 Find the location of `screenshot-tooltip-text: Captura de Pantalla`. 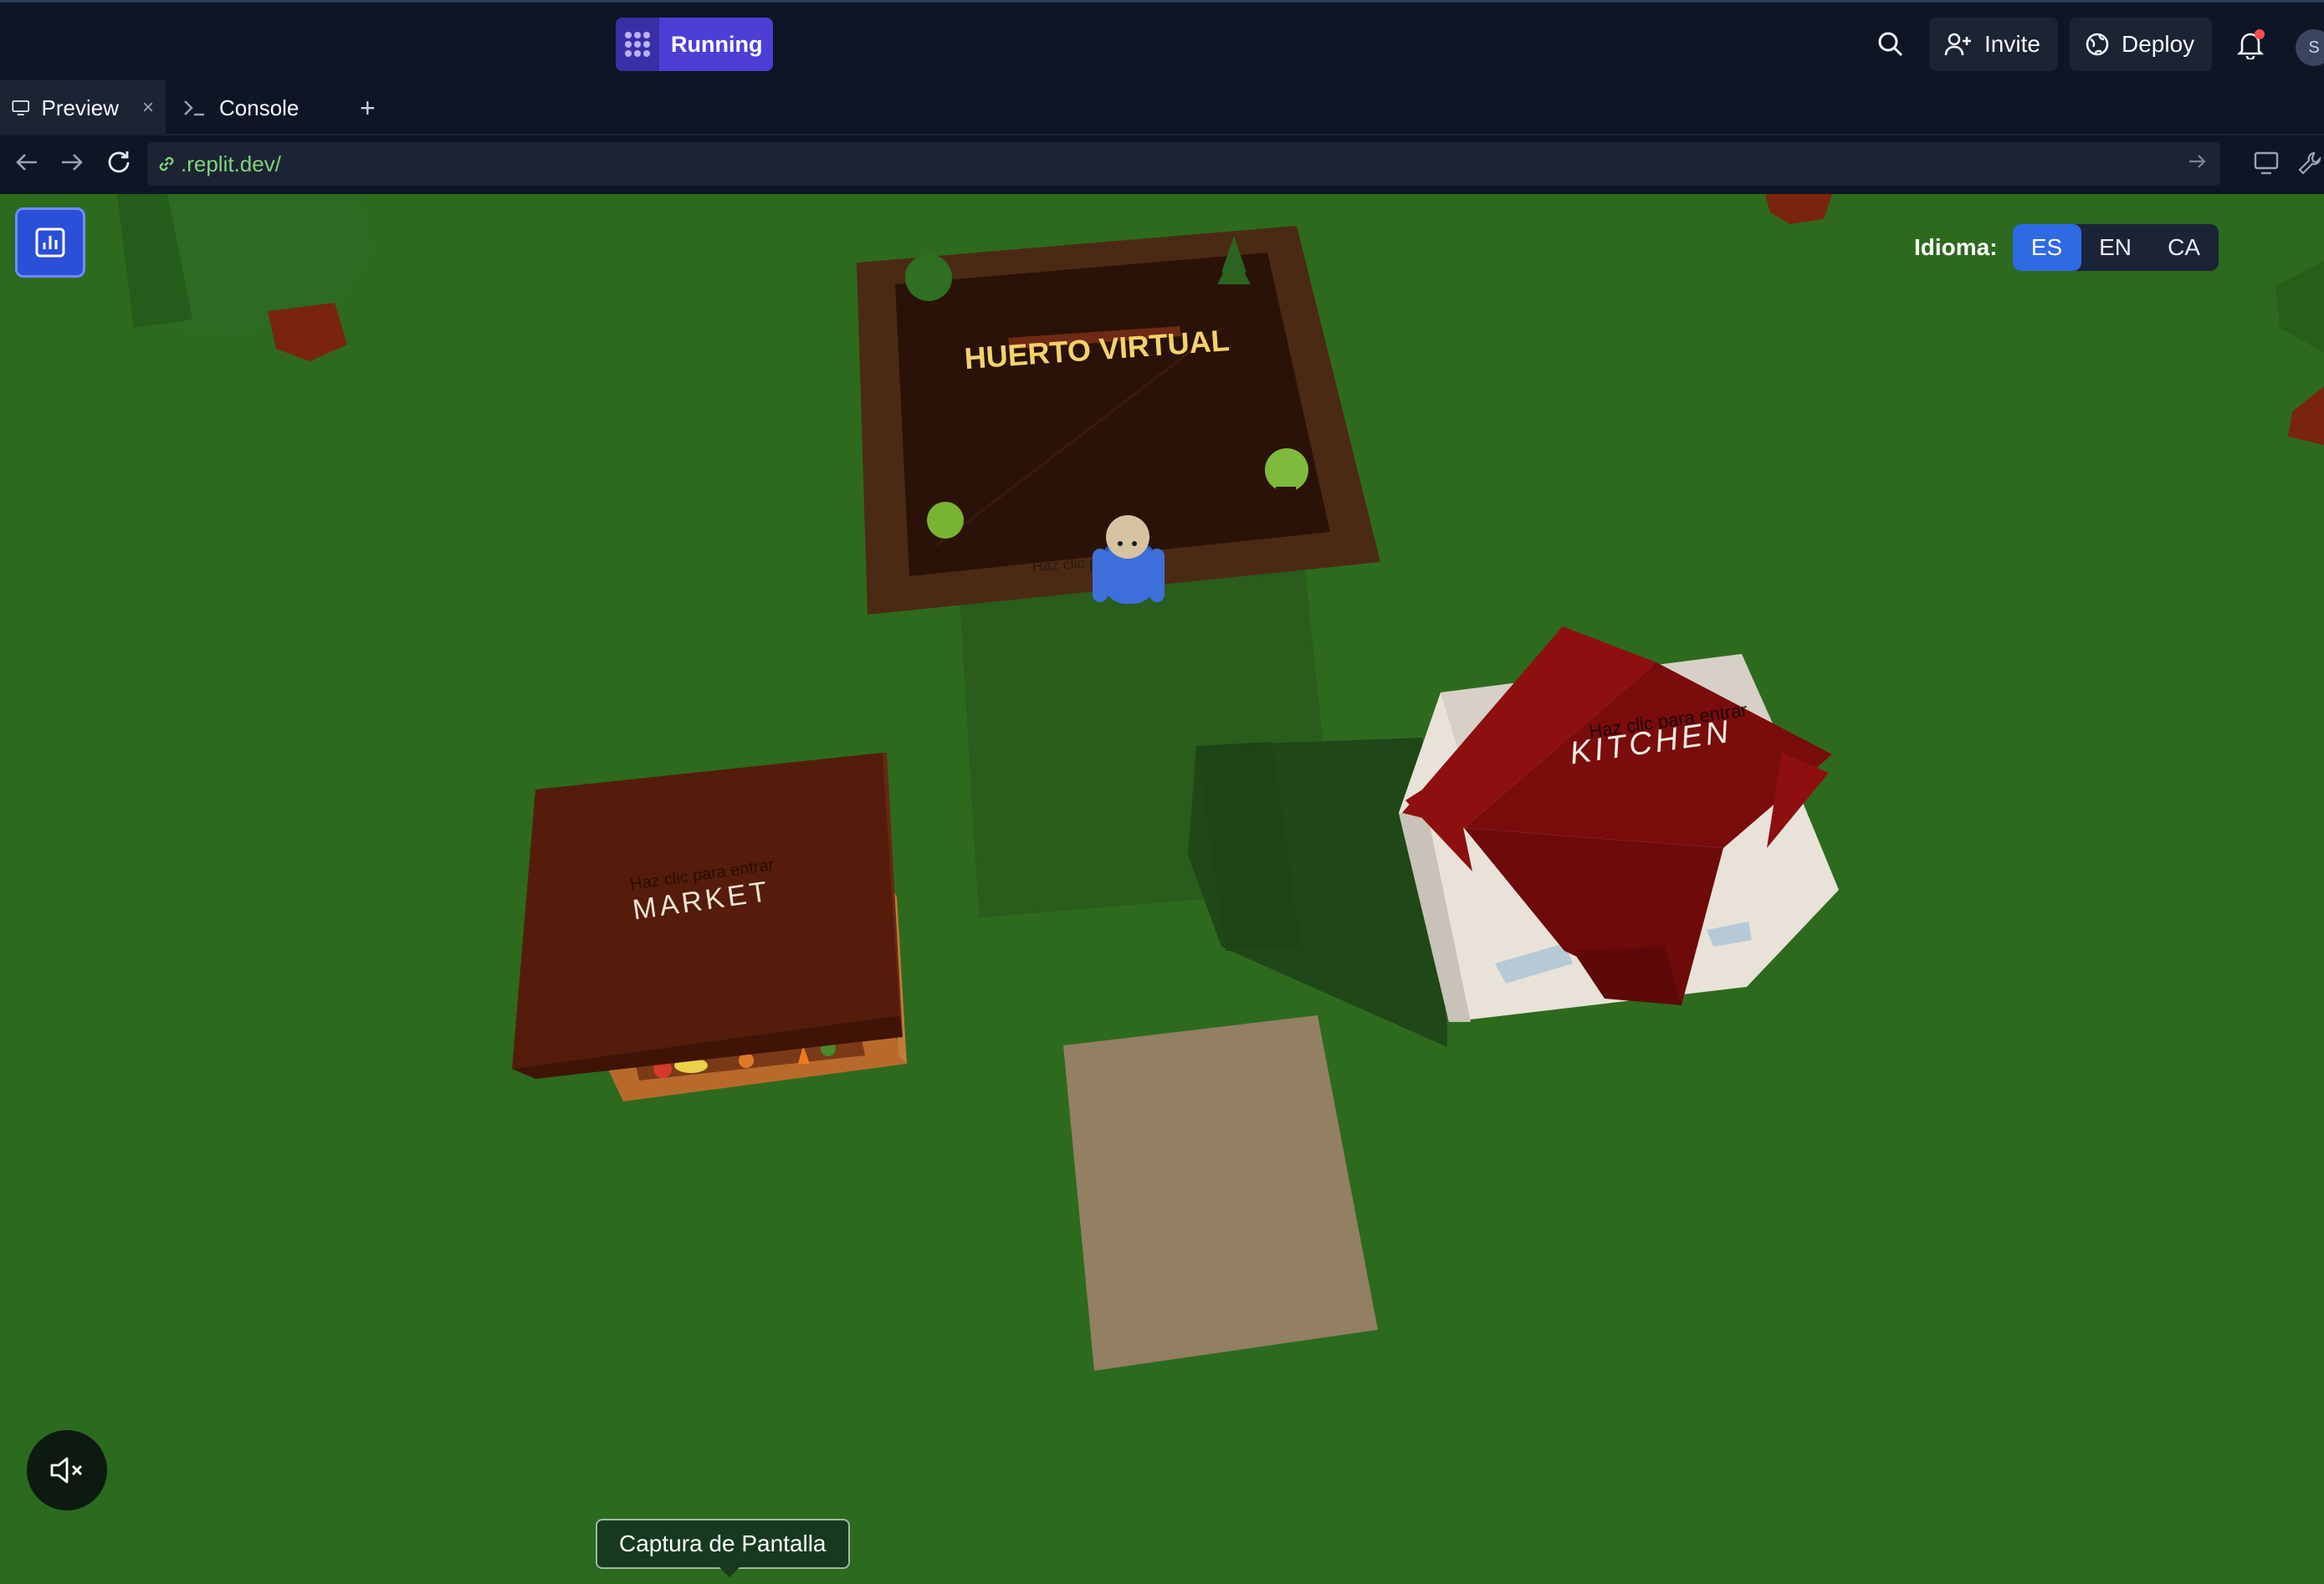

screenshot-tooltip-text: Captura de Pantalla is located at coordinates (723, 1543).